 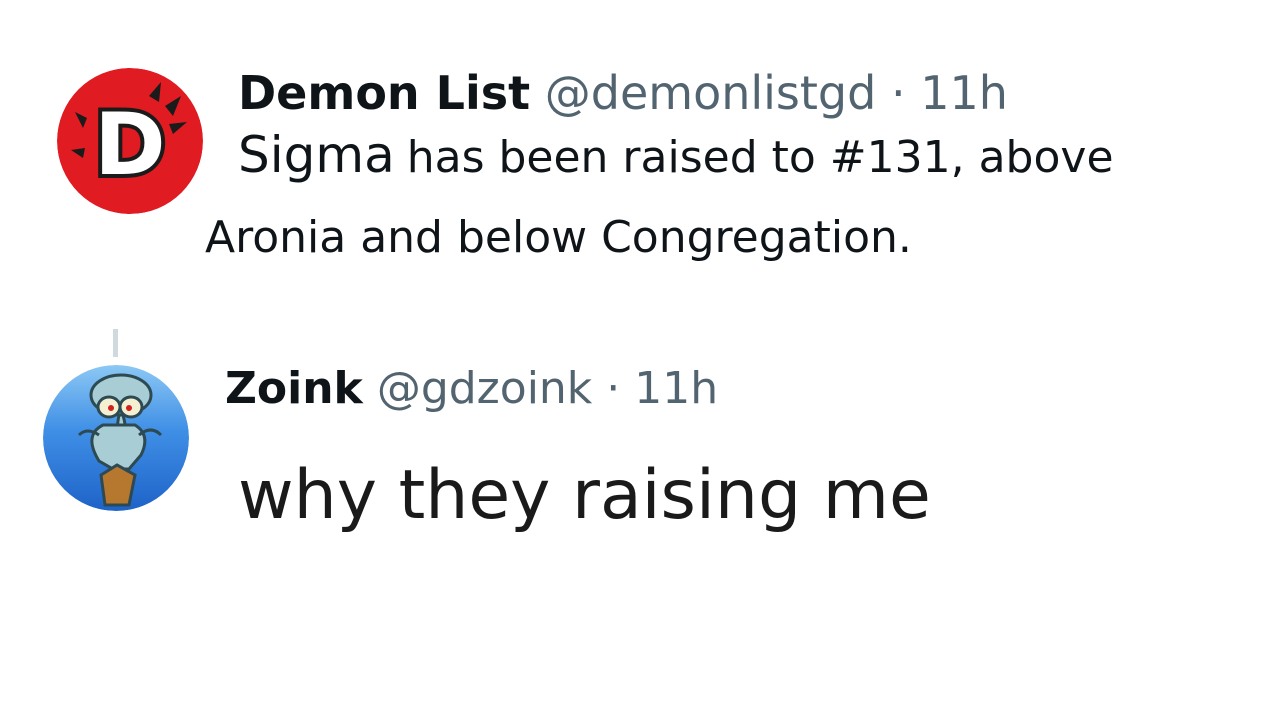 I want to click on tweet-text: why they raising me, so click(x=584, y=495).